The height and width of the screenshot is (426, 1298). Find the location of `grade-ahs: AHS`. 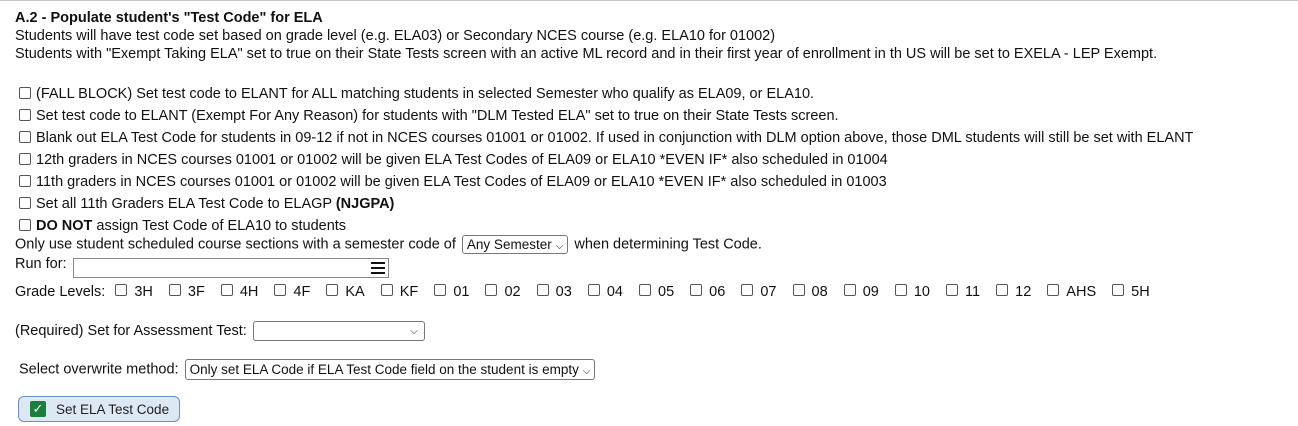

grade-ahs: AHS is located at coordinates (1076, 292).